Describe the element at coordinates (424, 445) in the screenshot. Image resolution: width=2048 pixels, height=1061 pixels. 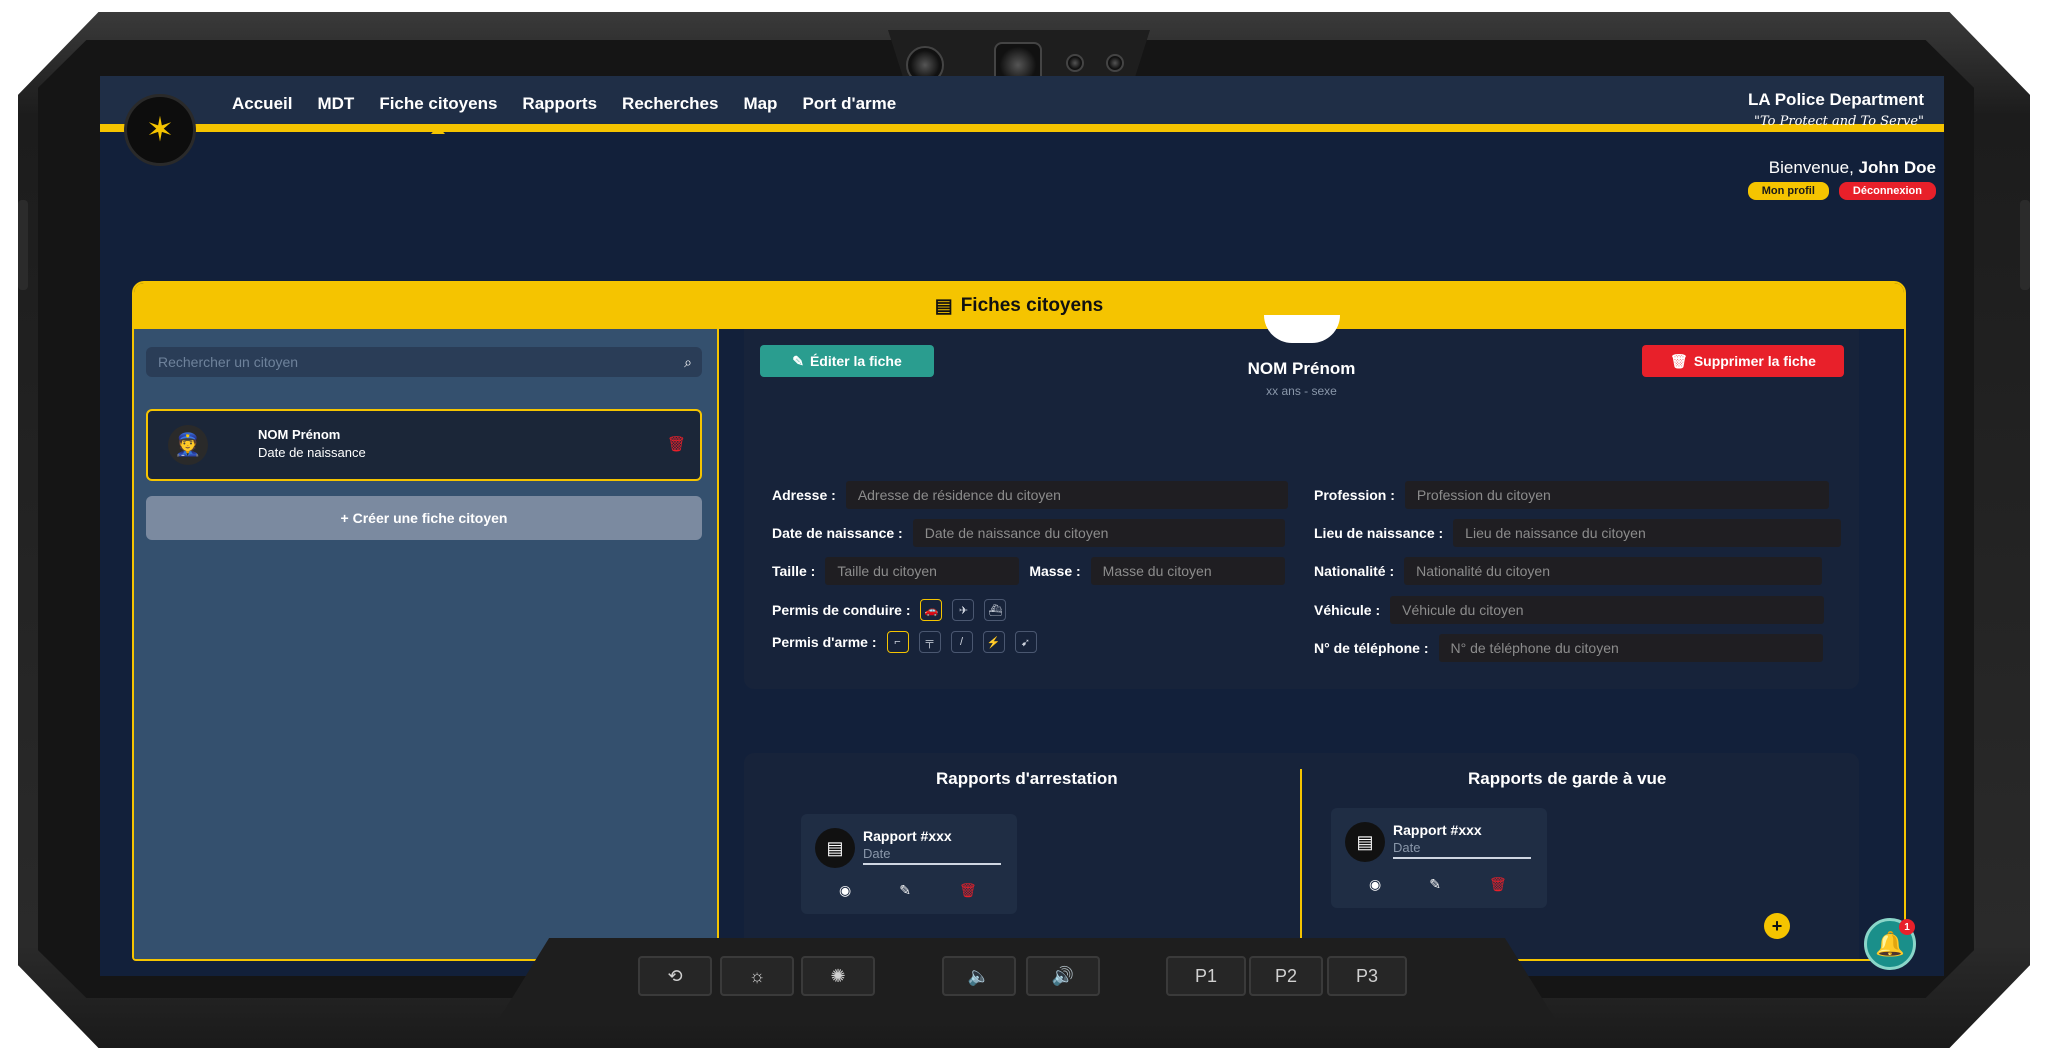
I see `citizen-list-item: 👮 NOM Prénom Date de naissance 🗑` at that location.